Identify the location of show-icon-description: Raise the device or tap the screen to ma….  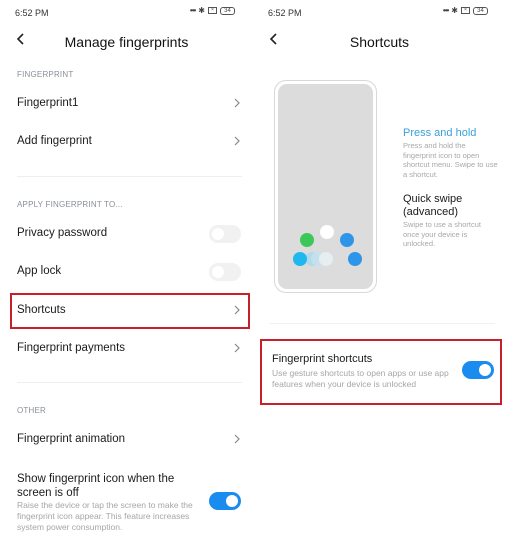
(105, 516).